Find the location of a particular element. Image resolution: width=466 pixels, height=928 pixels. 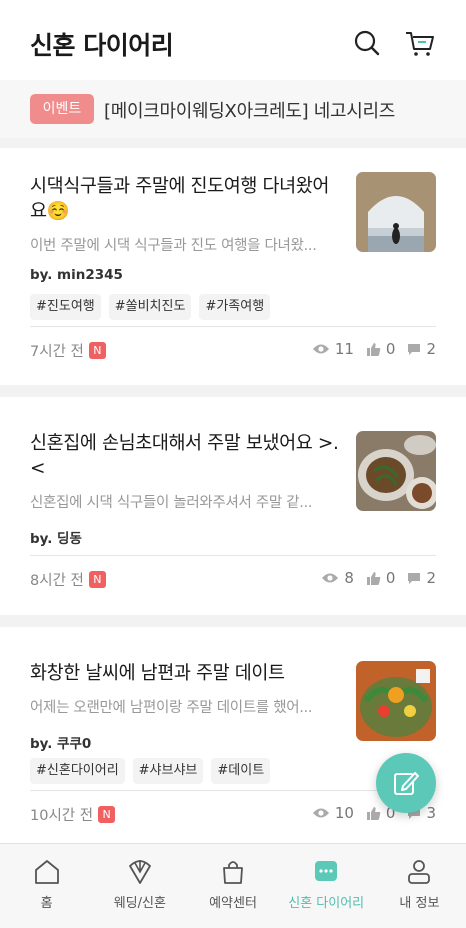

post-stats: 8 0 2 is located at coordinates (372, 578).